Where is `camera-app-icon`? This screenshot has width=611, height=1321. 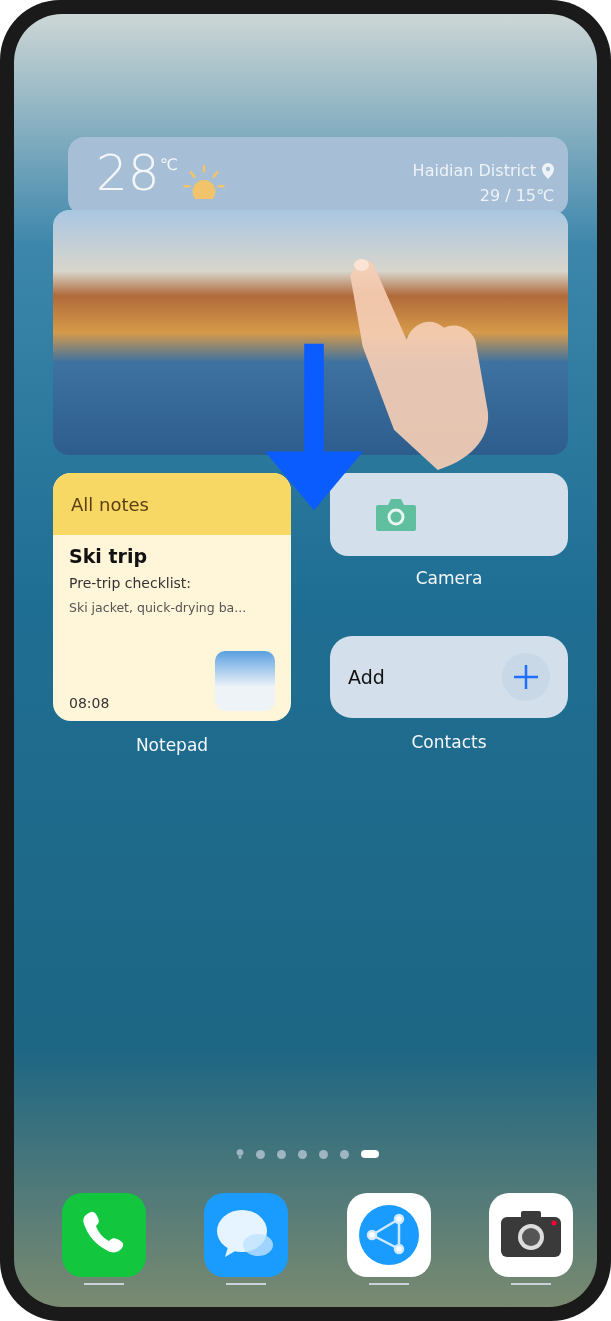
camera-app-icon is located at coordinates (531, 1235).